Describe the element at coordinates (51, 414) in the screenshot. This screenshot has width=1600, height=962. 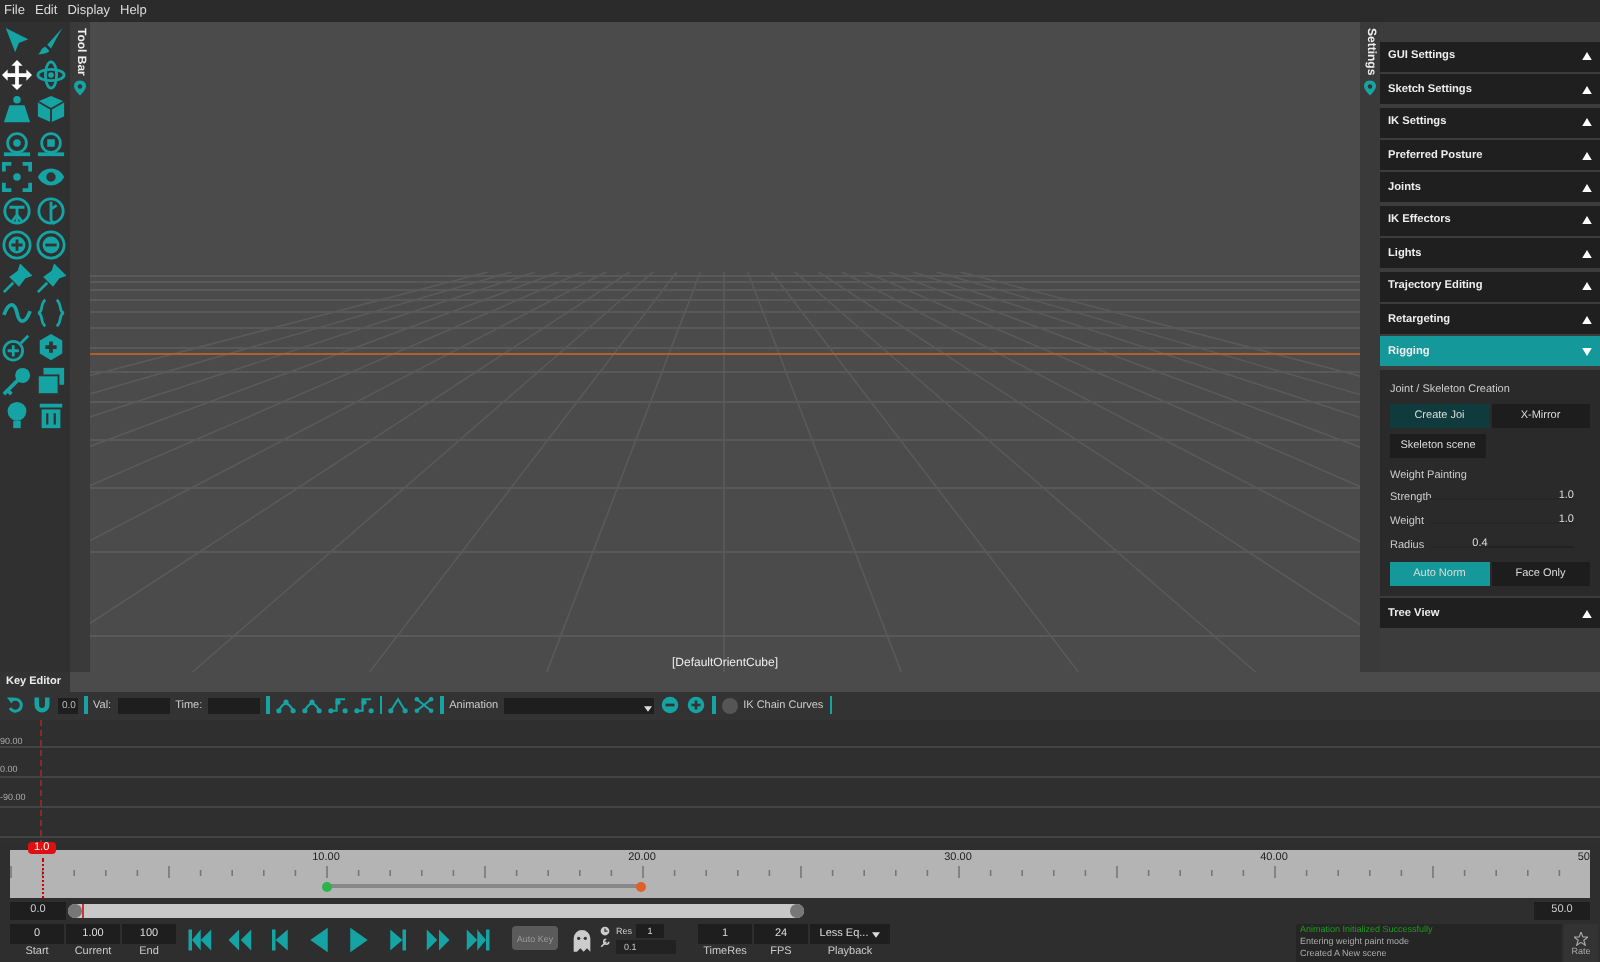
I see `trash-icon` at that location.